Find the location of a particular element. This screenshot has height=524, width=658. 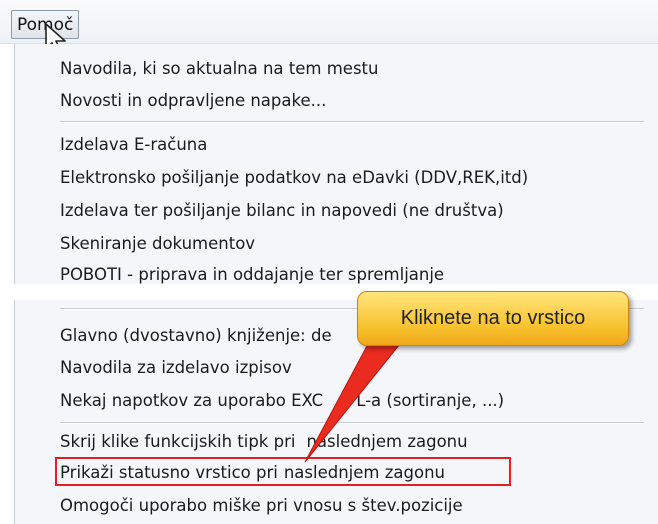

menu-bar: Pomoč is located at coordinates (329, 27).